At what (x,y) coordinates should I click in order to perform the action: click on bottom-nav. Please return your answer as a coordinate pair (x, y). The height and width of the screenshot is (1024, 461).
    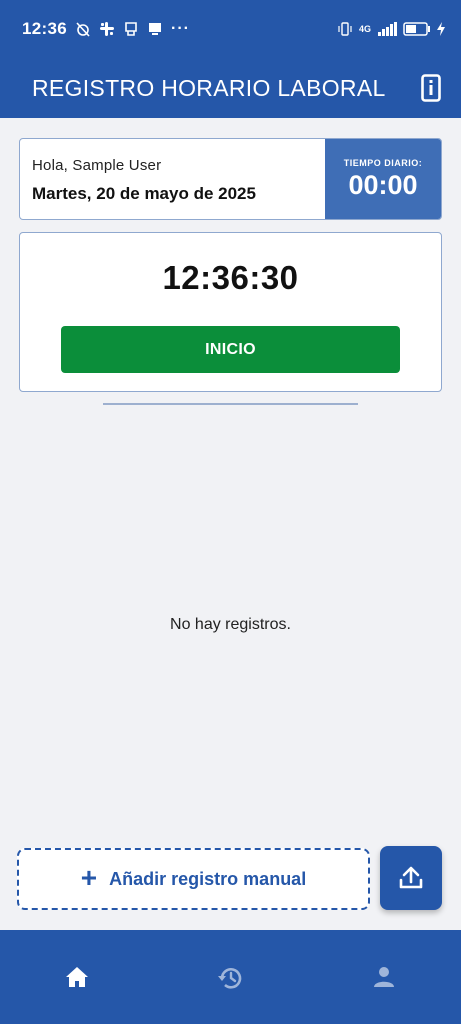
    Looking at the image, I should click on (230, 977).